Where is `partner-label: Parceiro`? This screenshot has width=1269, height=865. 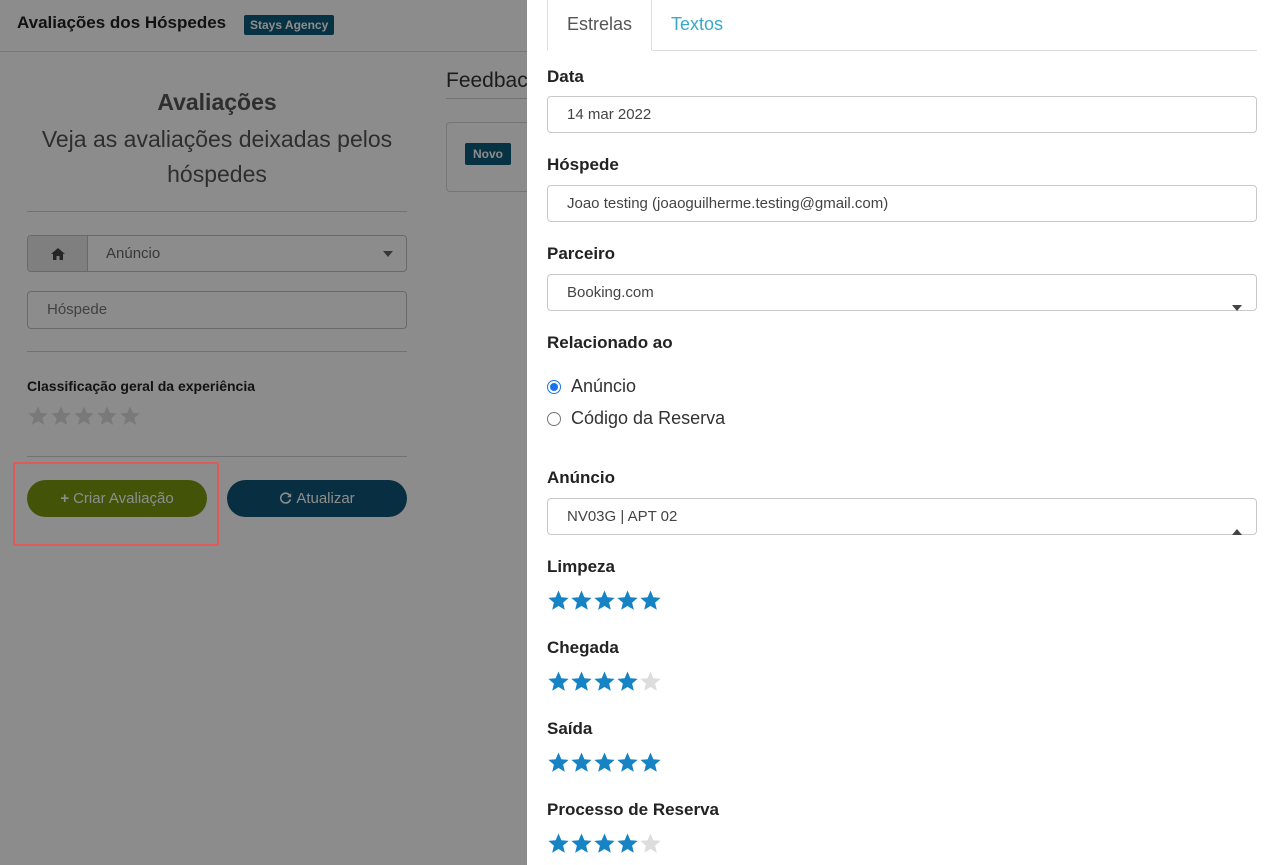 partner-label: Parceiro is located at coordinates (581, 253).